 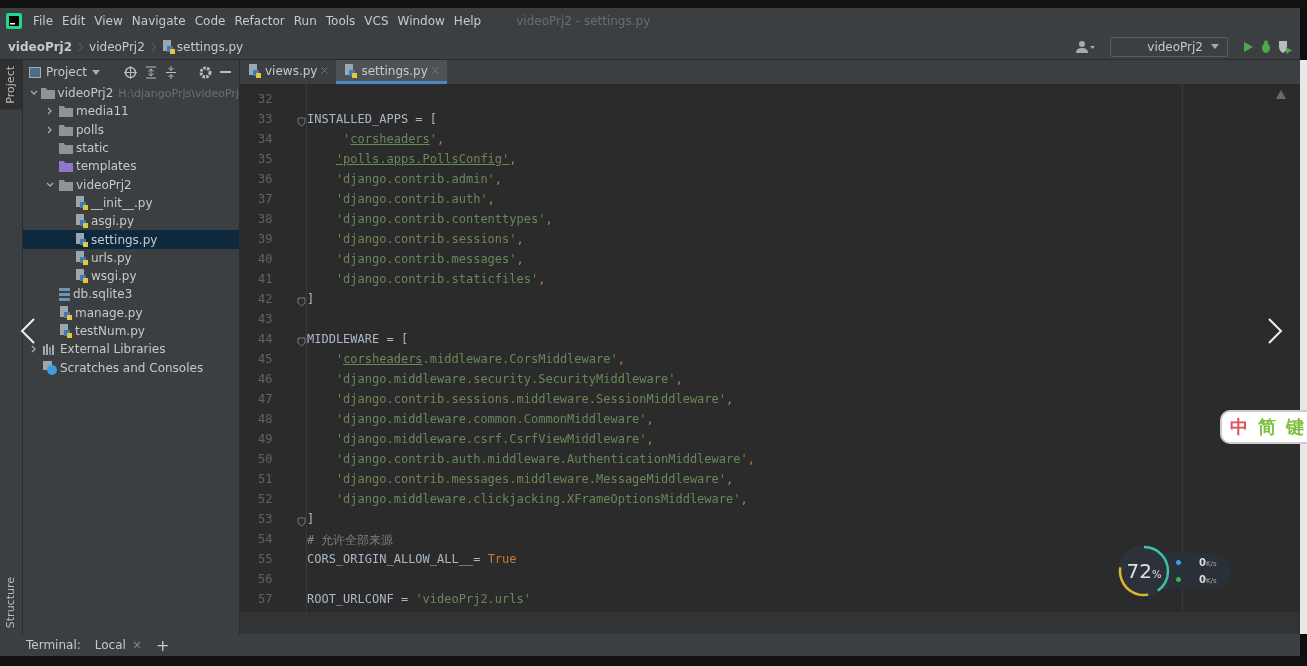 I want to click on bug-icon, so click(x=1266, y=46).